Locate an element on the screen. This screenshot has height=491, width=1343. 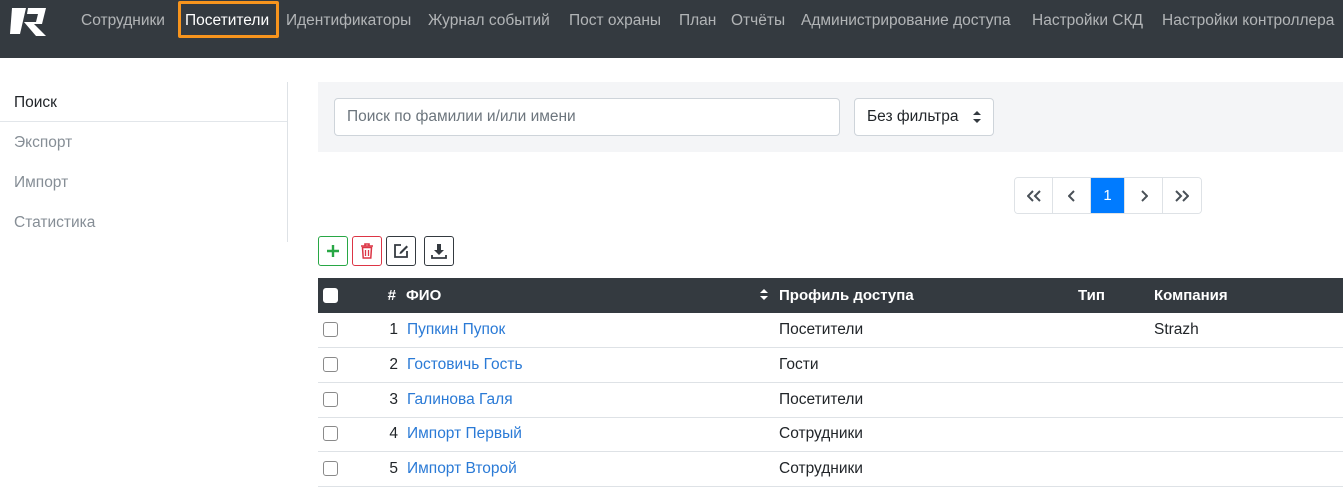
search-input is located at coordinates (587, 117).